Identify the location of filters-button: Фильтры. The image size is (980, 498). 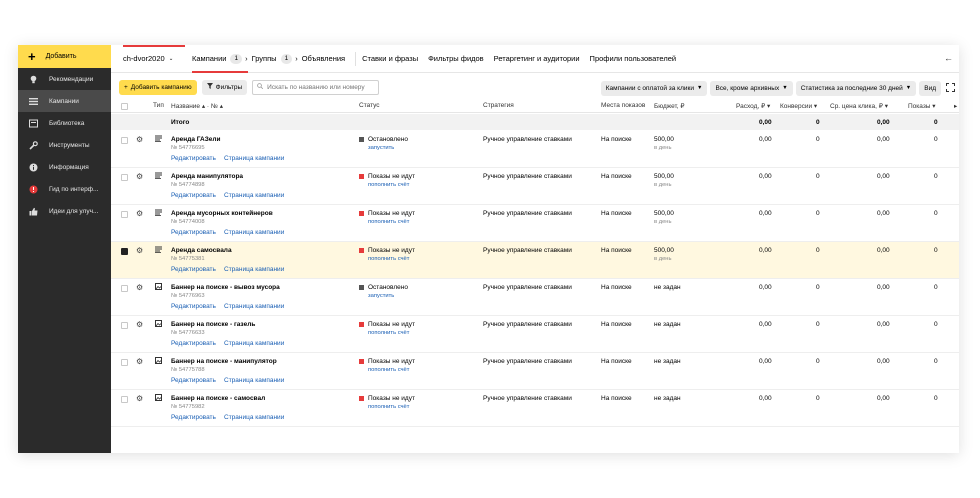
(224, 87).